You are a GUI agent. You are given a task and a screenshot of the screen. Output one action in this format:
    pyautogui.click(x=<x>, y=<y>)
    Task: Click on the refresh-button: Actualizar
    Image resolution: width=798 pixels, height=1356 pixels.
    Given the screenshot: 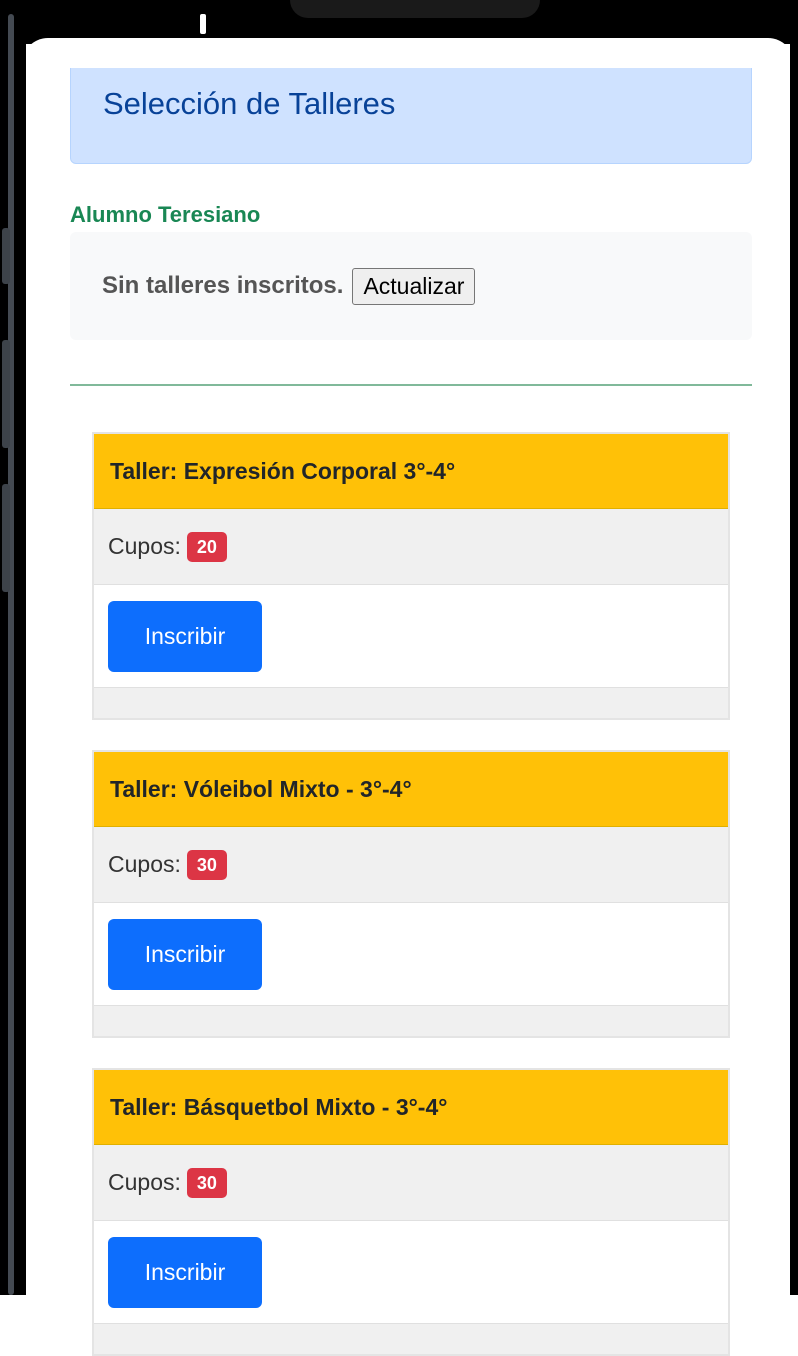 What is the action you would take?
    pyautogui.click(x=414, y=286)
    